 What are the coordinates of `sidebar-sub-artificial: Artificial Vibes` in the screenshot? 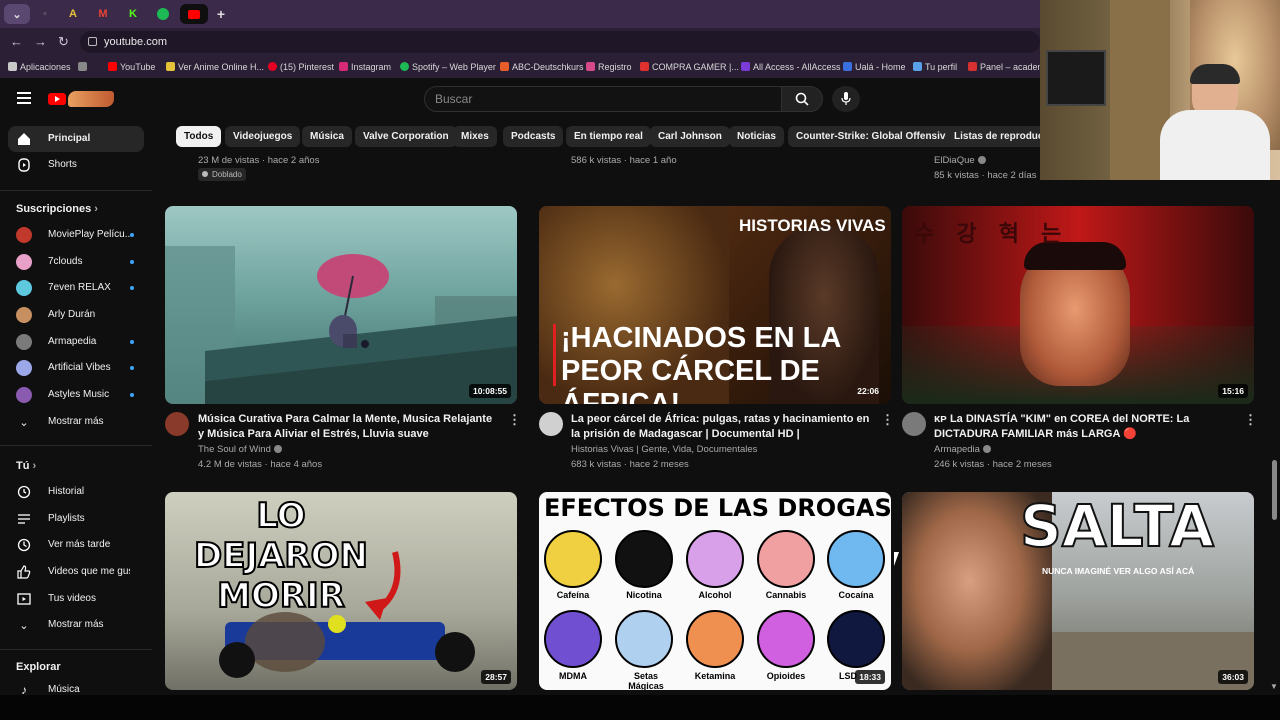 It's located at (76, 368).